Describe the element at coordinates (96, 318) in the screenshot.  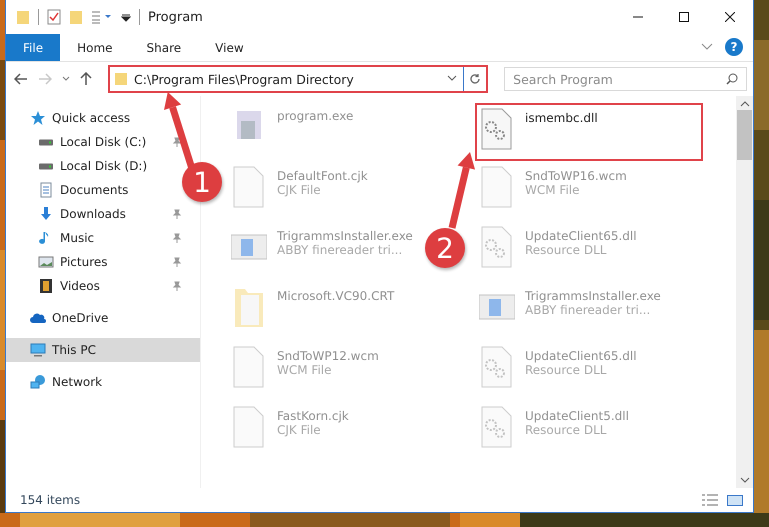
I see `sidebar-item: OneDrive` at that location.